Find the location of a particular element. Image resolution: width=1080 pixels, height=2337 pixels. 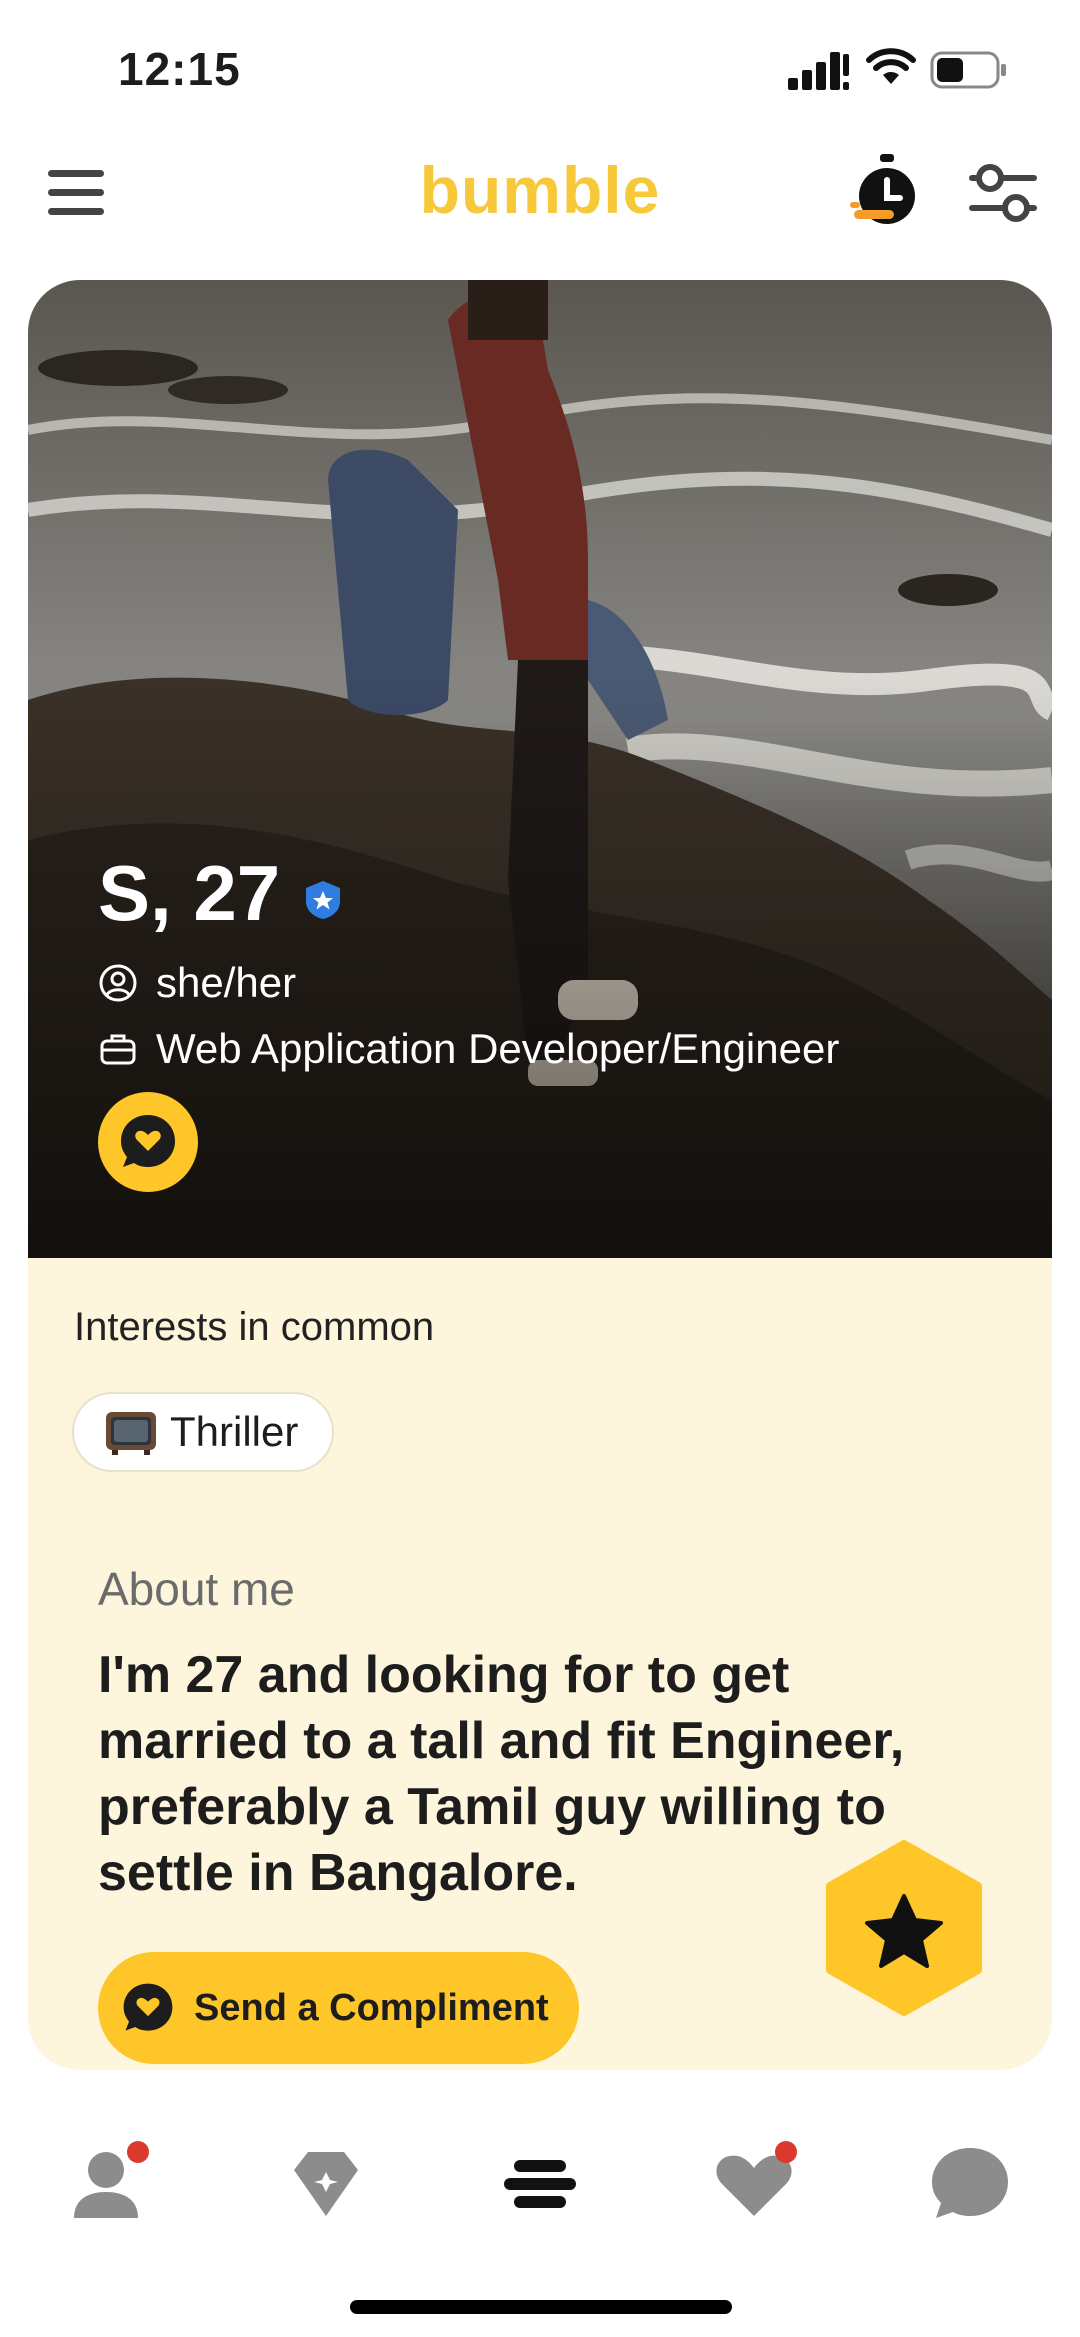

nav-liked-you is located at coordinates (754, 2184).